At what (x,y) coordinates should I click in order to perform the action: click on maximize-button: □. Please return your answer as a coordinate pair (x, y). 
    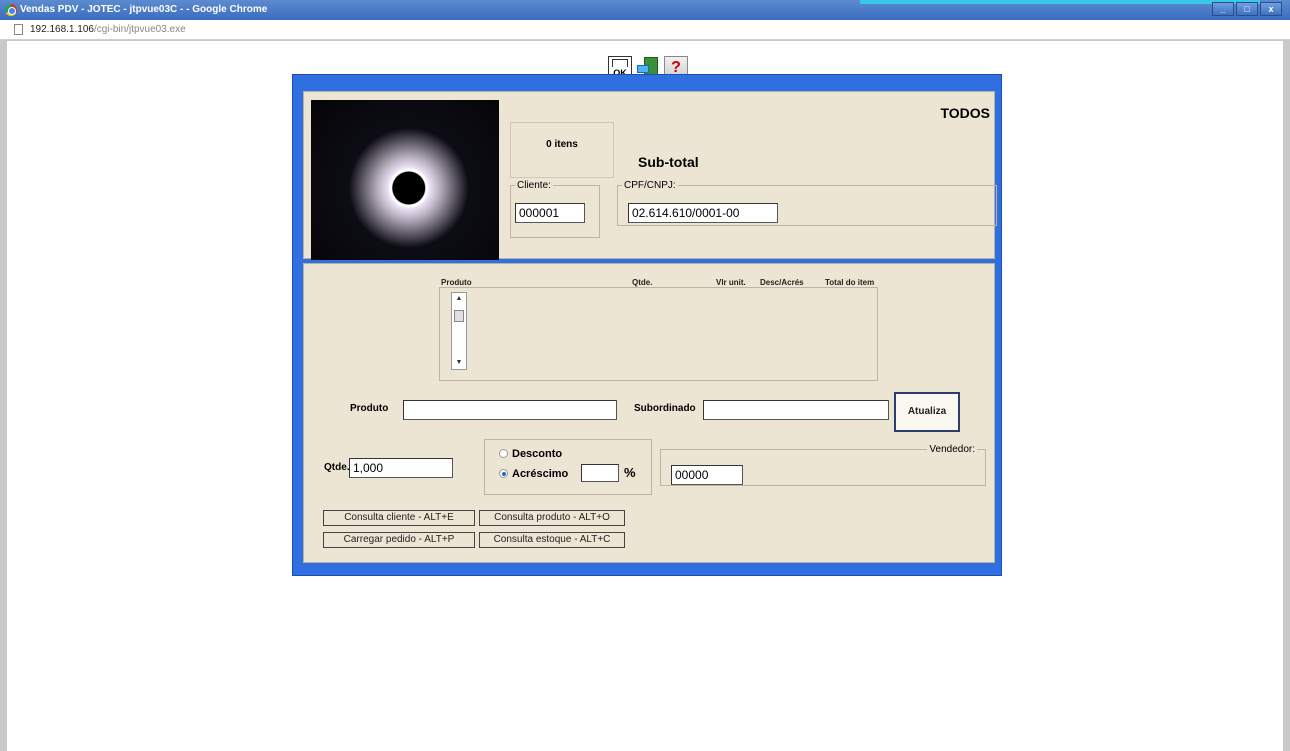
    Looking at the image, I should click on (1247, 9).